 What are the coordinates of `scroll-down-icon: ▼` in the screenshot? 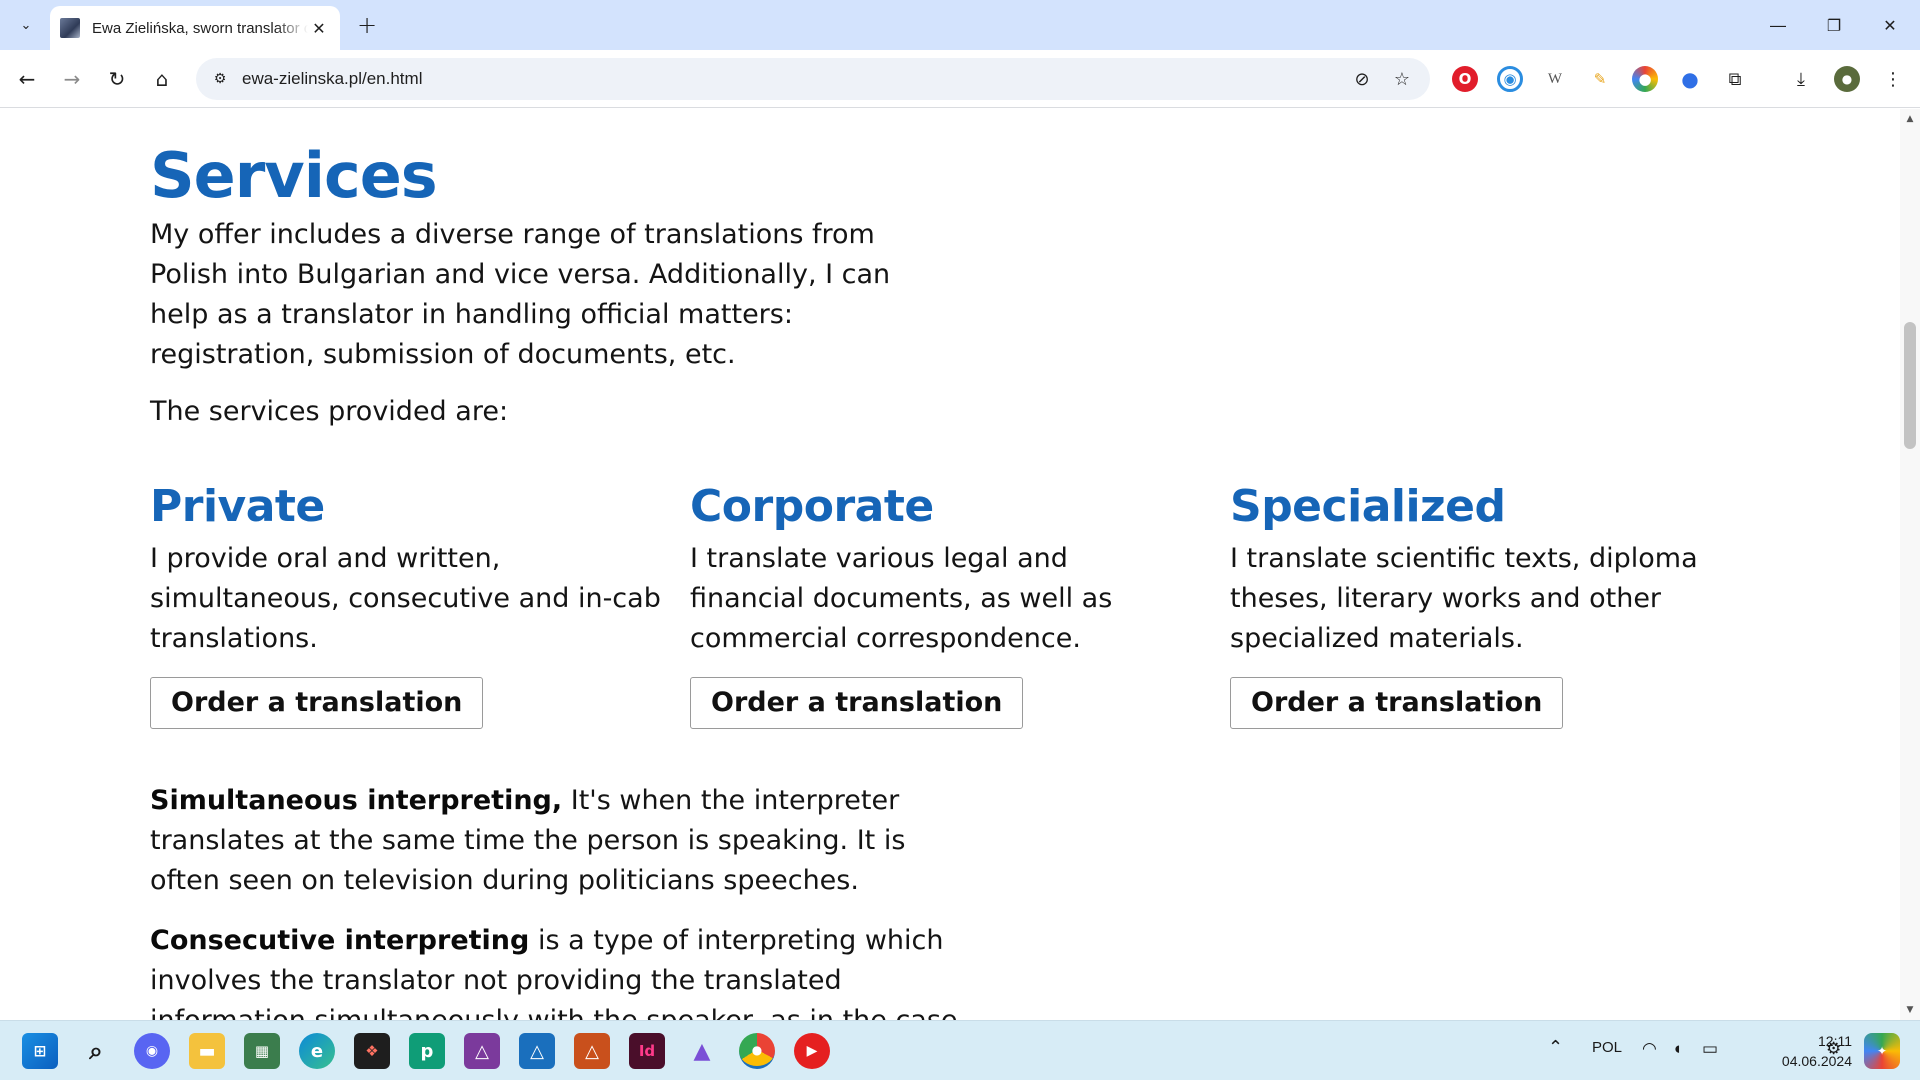 It's located at (1910, 1010).